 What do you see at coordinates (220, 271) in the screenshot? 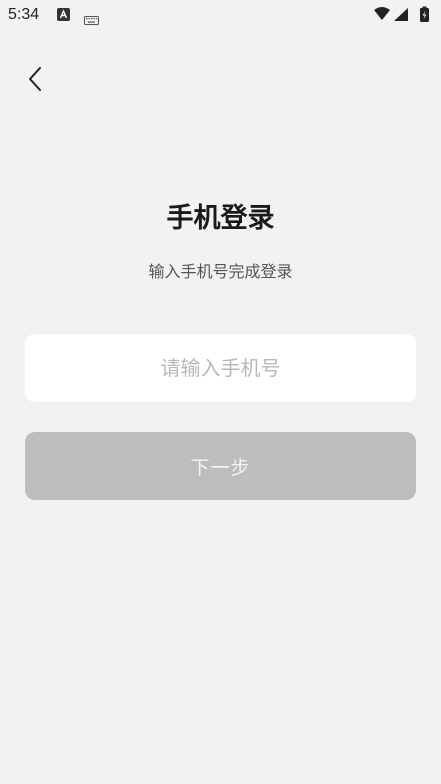
I see `page-subtitle: 输入手机号完成登录` at bounding box center [220, 271].